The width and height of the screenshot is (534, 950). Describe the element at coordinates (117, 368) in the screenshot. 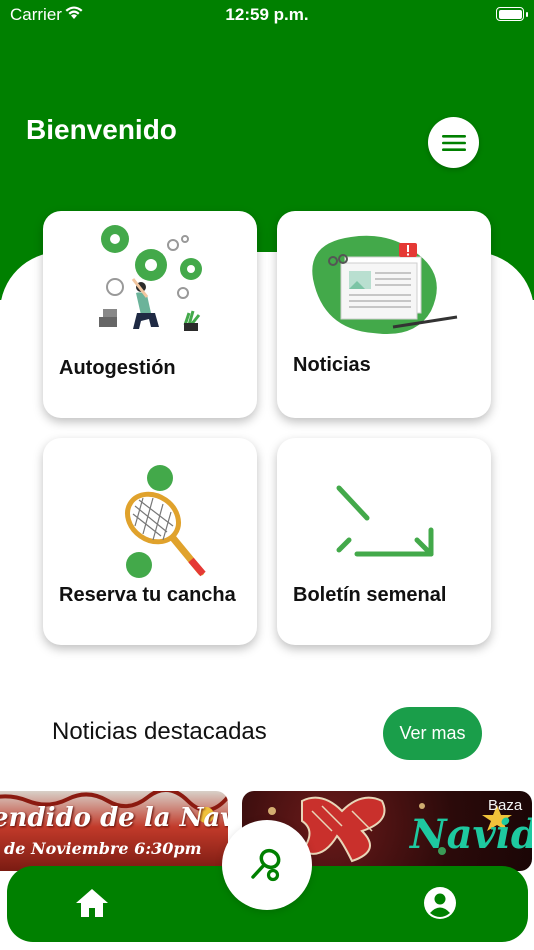

I see `card-label-autogestion: Autogestión` at that location.